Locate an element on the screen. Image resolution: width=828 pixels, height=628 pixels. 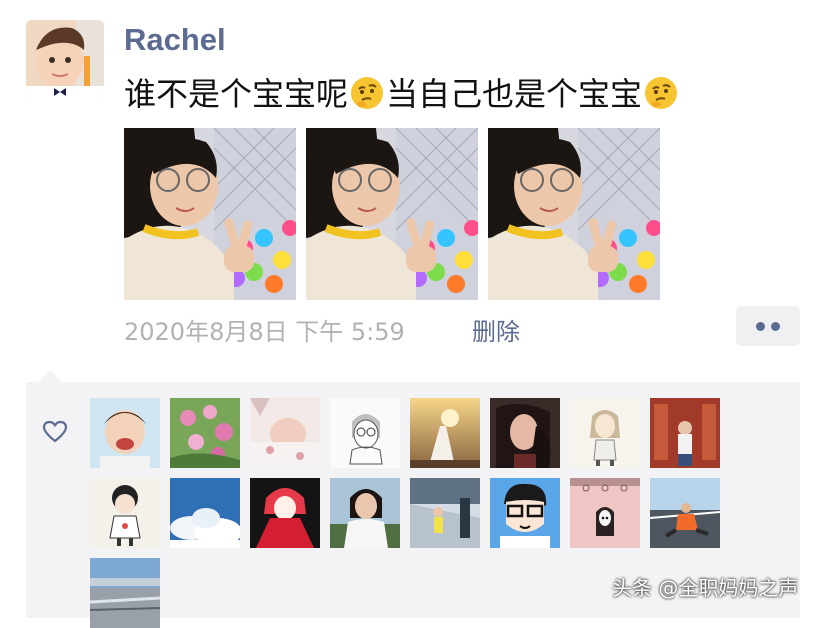
more-options-button is located at coordinates (768, 326).